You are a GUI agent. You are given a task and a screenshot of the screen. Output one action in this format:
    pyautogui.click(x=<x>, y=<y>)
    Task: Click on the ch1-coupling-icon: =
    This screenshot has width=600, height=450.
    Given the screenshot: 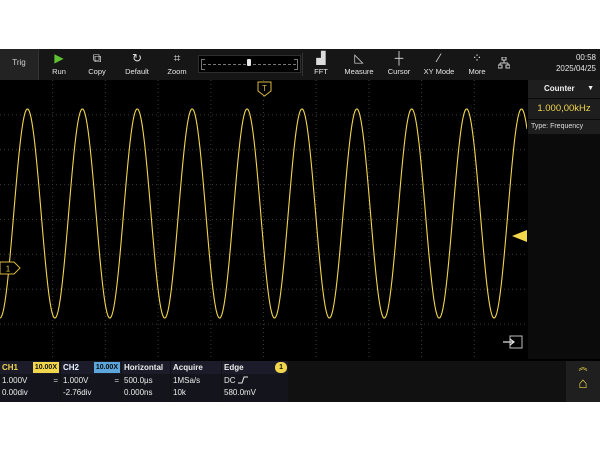 What is the action you would take?
    pyautogui.click(x=55, y=380)
    